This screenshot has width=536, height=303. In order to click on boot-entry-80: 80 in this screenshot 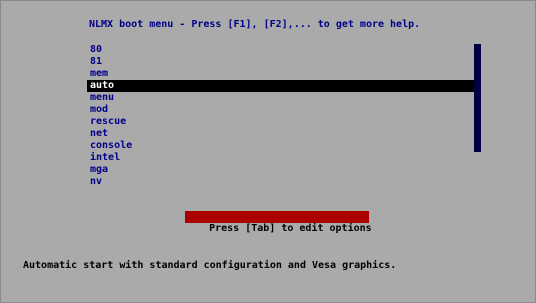, I will do `click(281, 50)`.